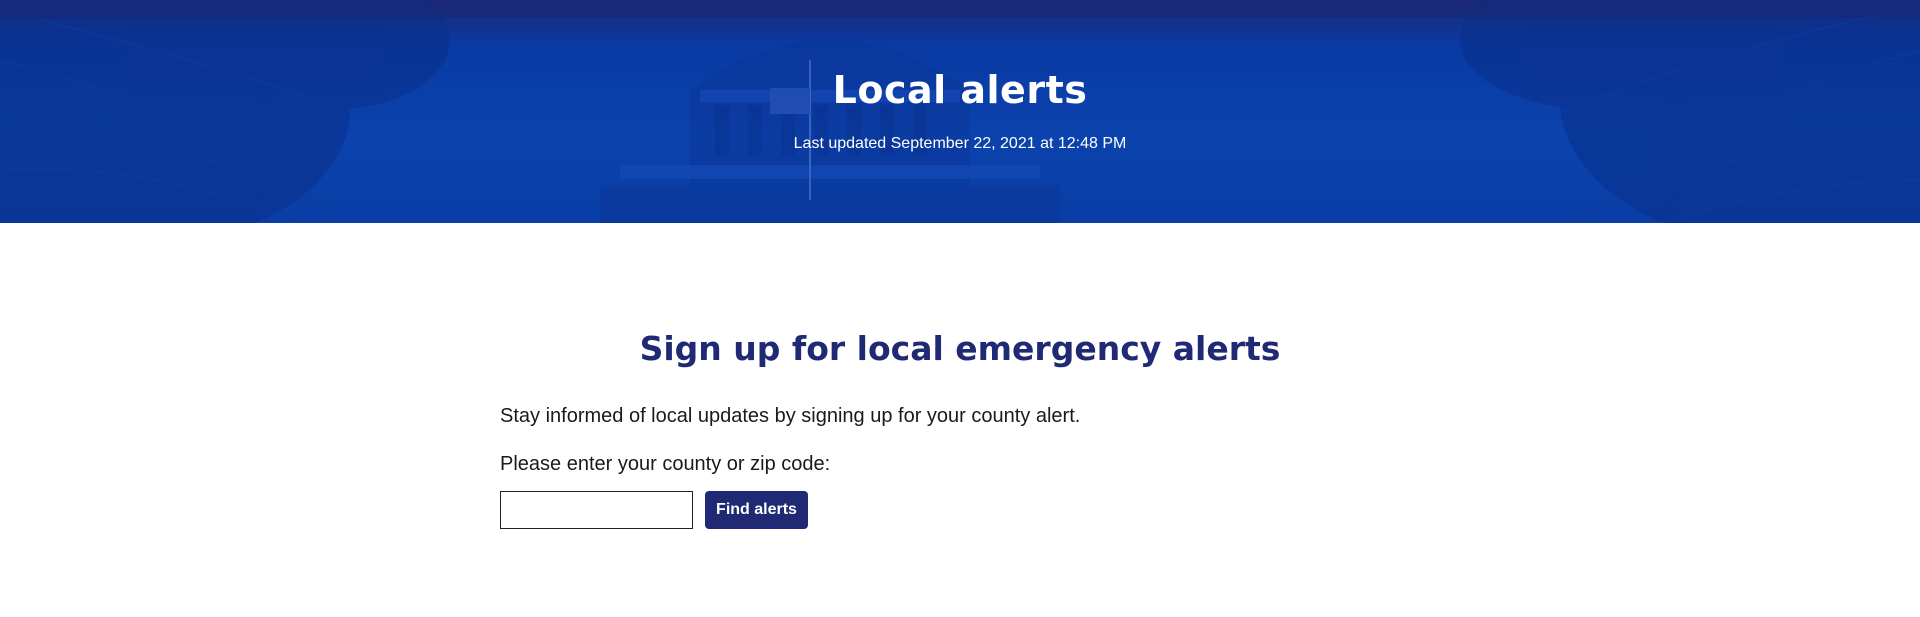 The image size is (1920, 617). Describe the element at coordinates (596, 510) in the screenshot. I see `county-zip-input` at that location.